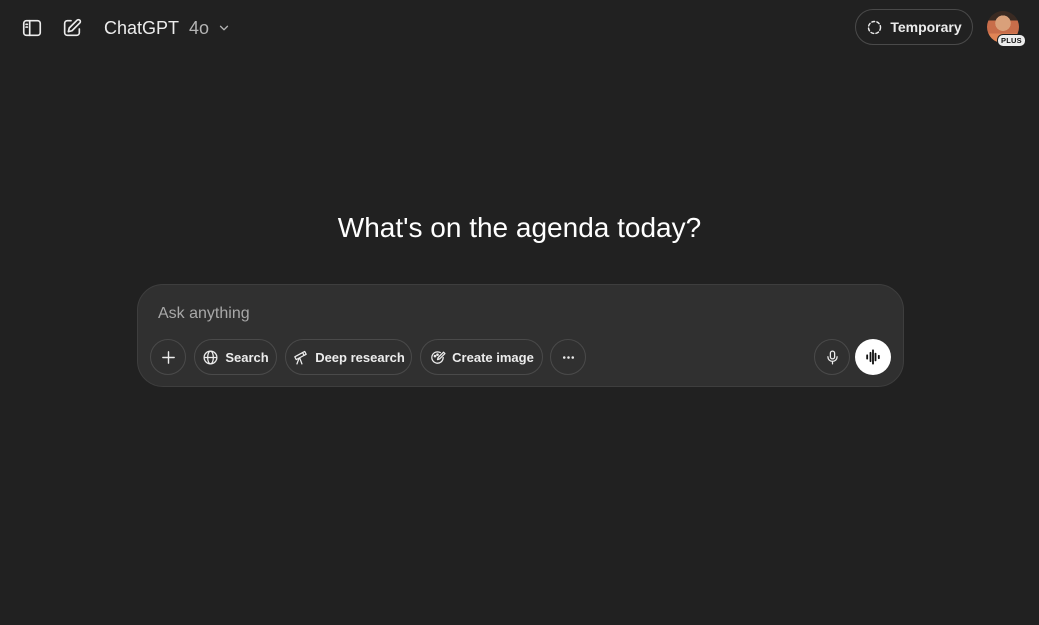 This screenshot has width=1039, height=625. Describe the element at coordinates (199, 27) in the screenshot. I see `model-version: 4o` at that location.